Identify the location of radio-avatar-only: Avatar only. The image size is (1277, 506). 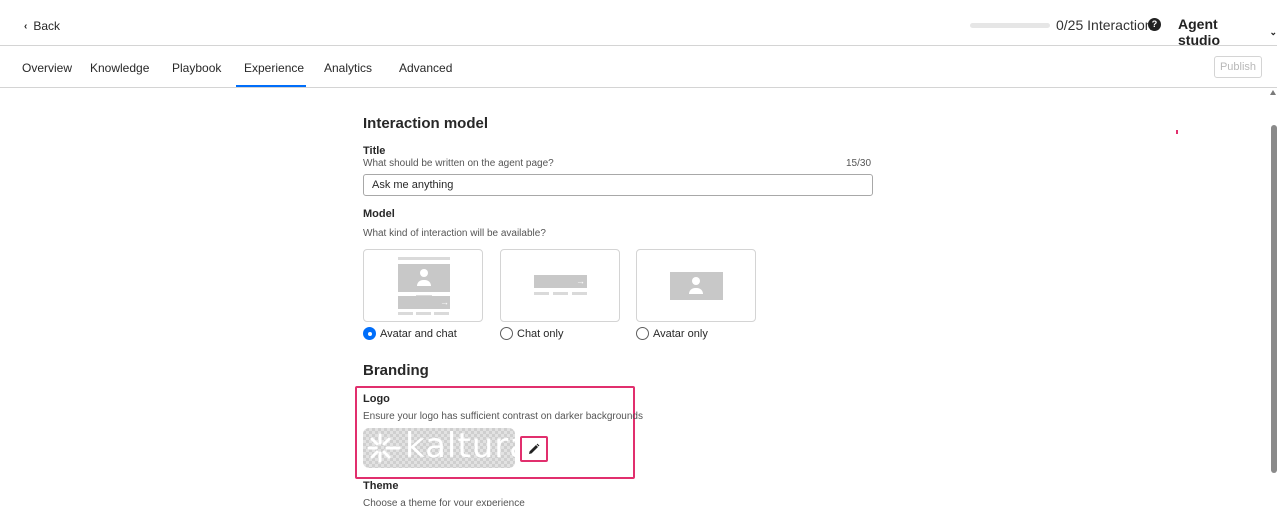
(672, 333).